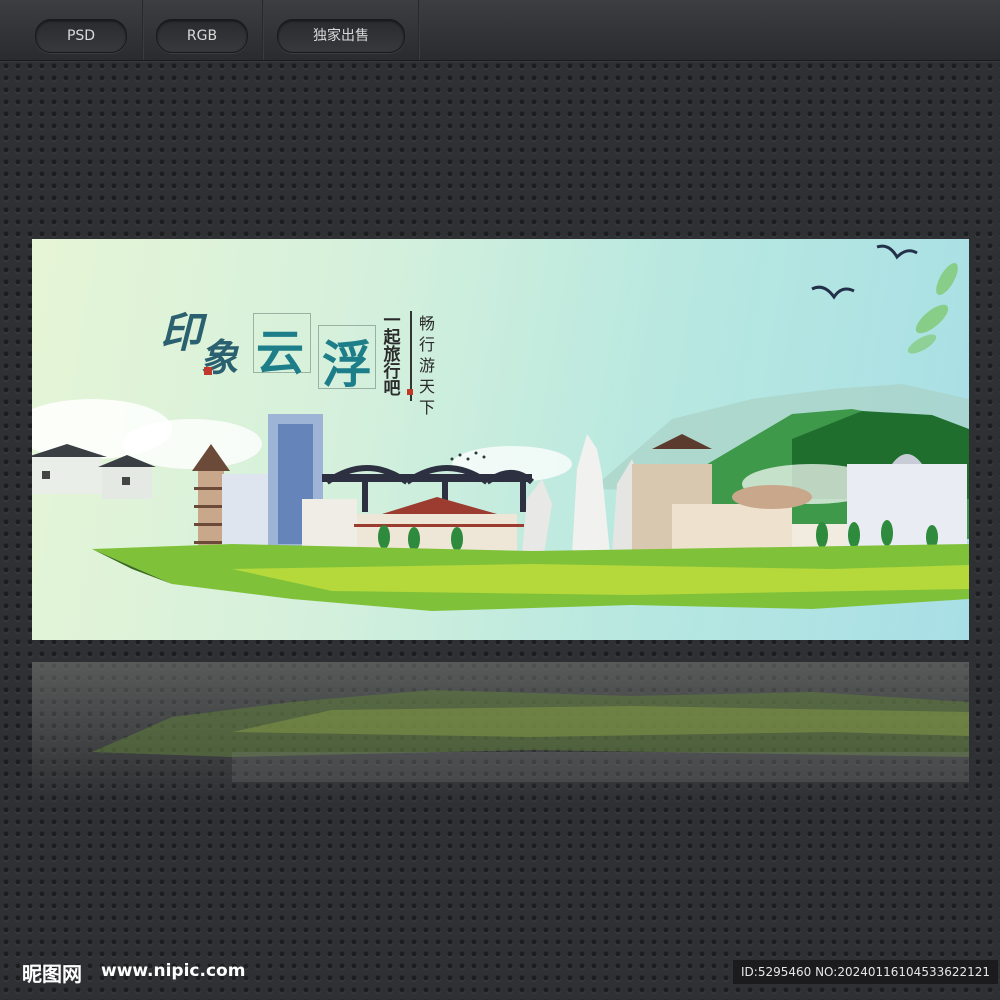 The height and width of the screenshot is (1000, 1000). I want to click on slogan-char: 行, so click(426, 344).